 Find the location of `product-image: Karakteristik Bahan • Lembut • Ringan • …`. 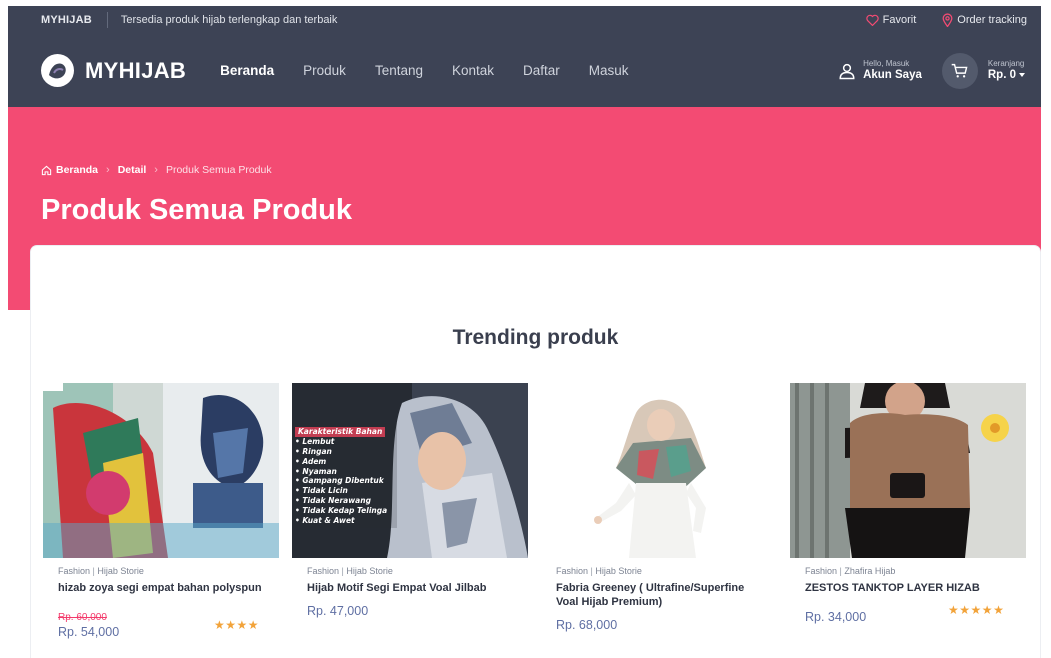

product-image: Karakteristik Bahan • Lembut • Ringan • … is located at coordinates (410, 470).